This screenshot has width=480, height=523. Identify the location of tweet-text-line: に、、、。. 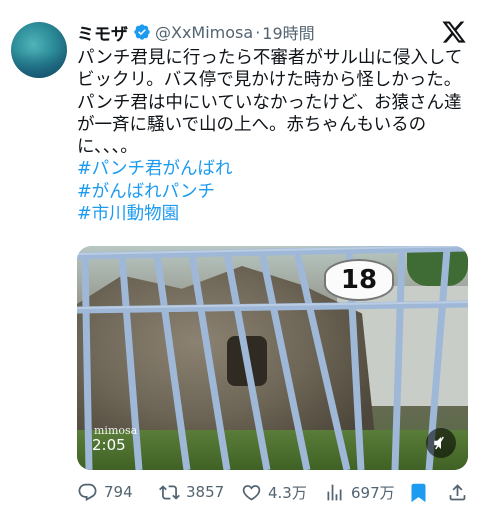
(107, 147).